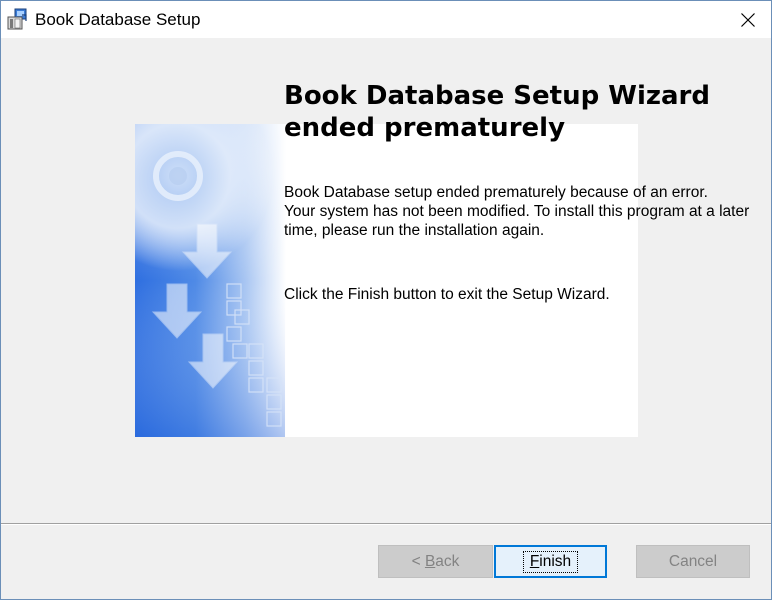 The width and height of the screenshot is (772, 600). What do you see at coordinates (555, 561) in the screenshot?
I see `finish-label-rest: inish` at bounding box center [555, 561].